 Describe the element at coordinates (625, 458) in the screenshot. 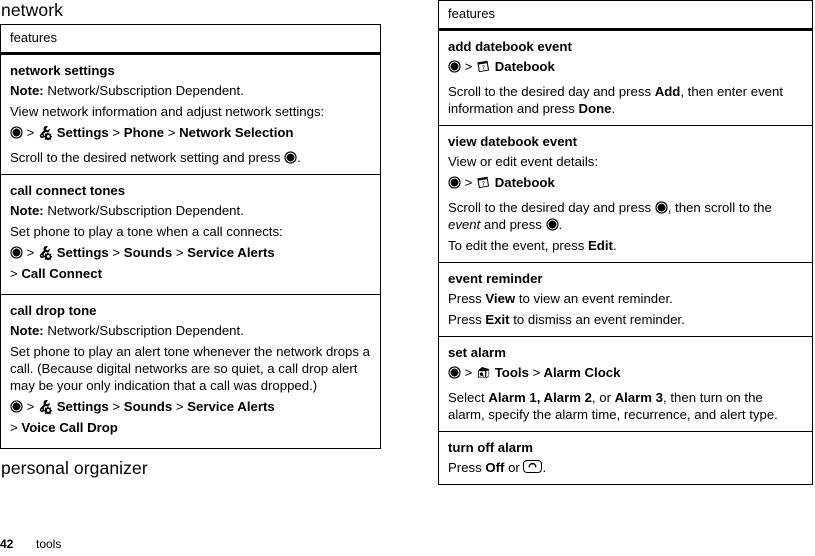

I see `table-row: turn off alarm Press Off or .` at that location.